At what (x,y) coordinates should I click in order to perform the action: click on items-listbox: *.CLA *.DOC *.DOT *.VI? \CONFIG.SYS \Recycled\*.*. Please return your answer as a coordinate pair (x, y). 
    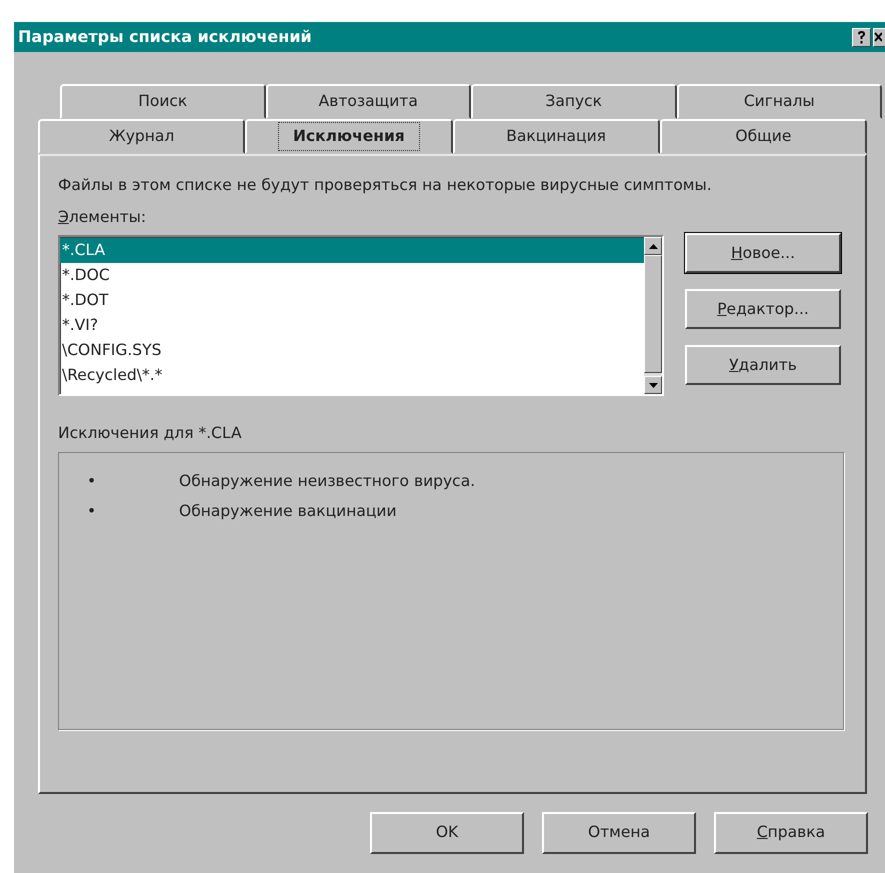
    Looking at the image, I should click on (361, 315).